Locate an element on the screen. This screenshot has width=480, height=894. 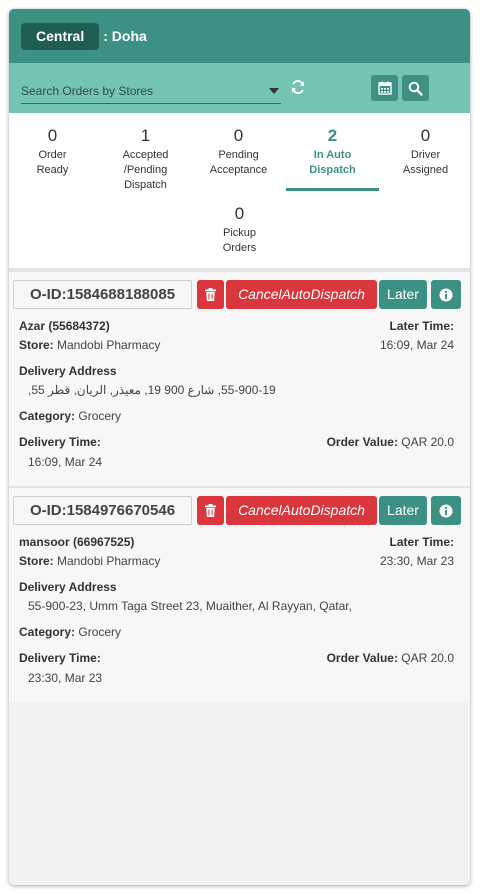
tab-count: 2 is located at coordinates (332, 135).